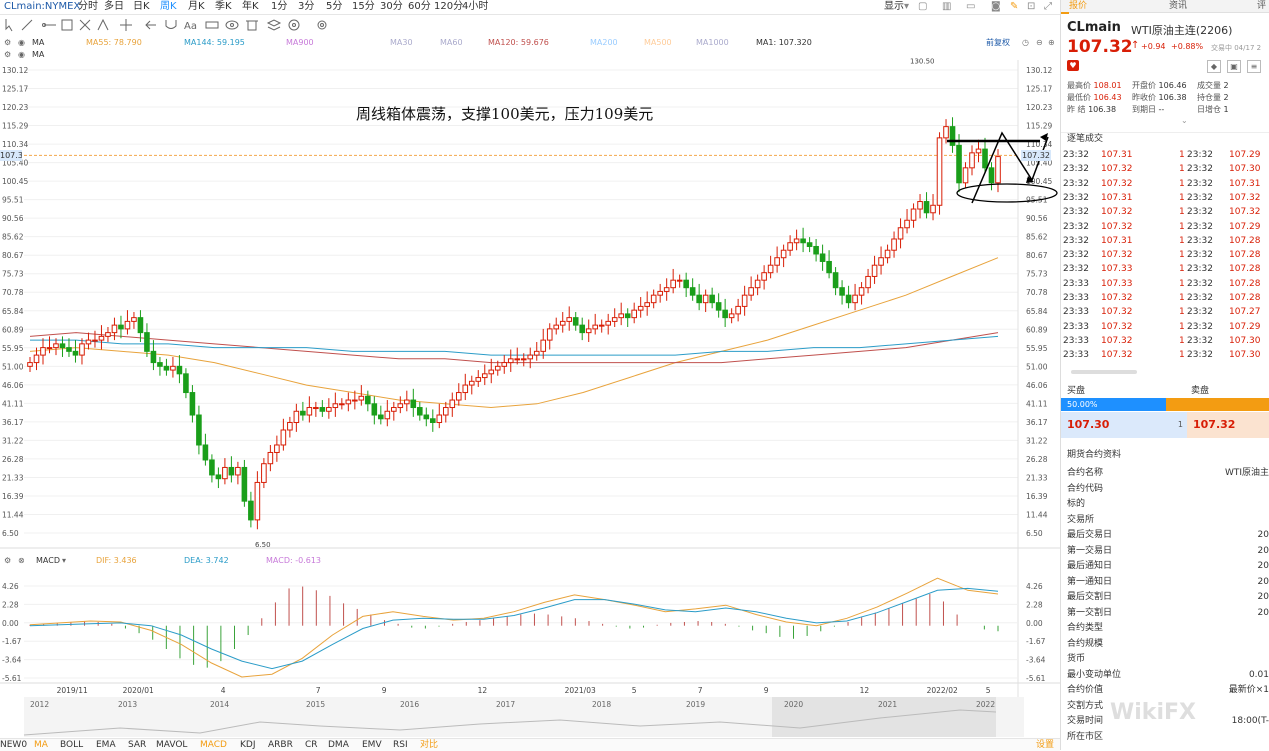 Image resolution: width=1269 pixels, height=751 pixels. Describe the element at coordinates (1165, 269) in the screenshot. I see `tick-row: 23:32 107.33 1 23:32 107.28` at that location.